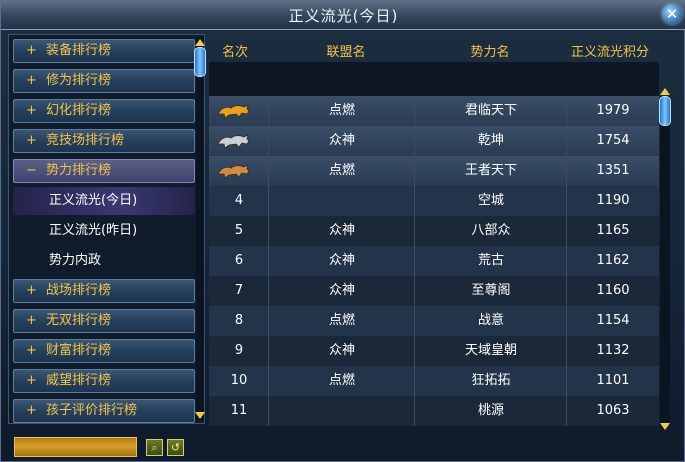  I want to click on category-item: + 竞技场排行榜, so click(104, 141).